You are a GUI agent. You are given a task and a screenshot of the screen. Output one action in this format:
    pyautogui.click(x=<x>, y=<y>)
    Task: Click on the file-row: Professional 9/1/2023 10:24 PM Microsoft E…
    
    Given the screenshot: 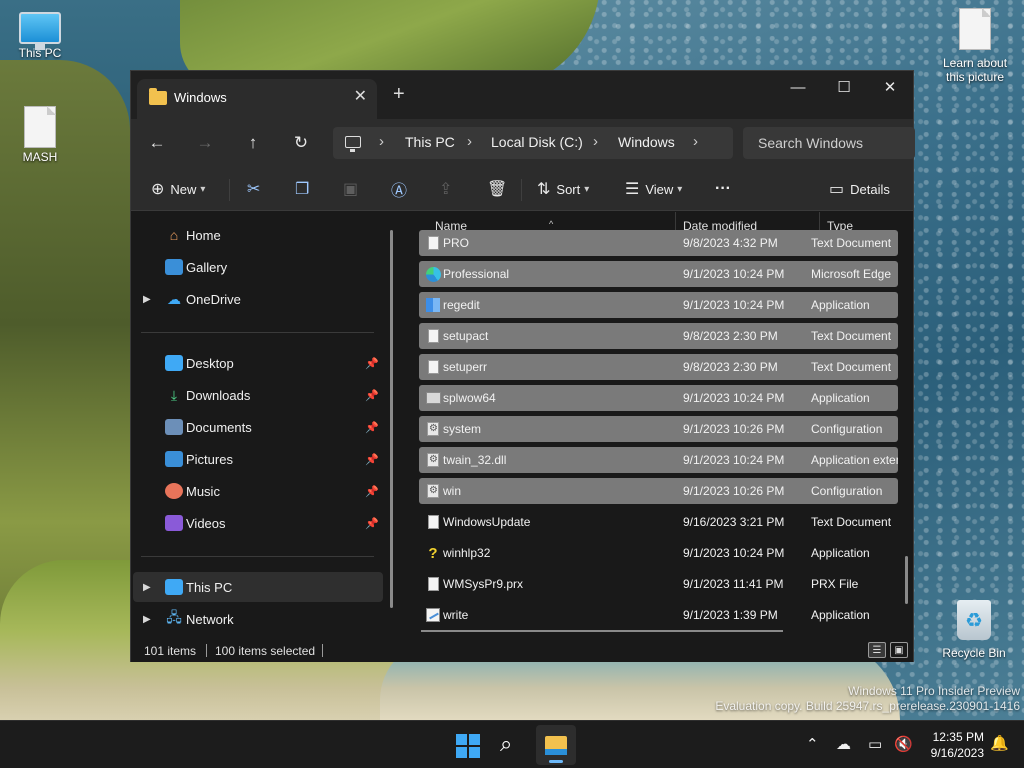 What is the action you would take?
    pyautogui.click(x=658, y=274)
    